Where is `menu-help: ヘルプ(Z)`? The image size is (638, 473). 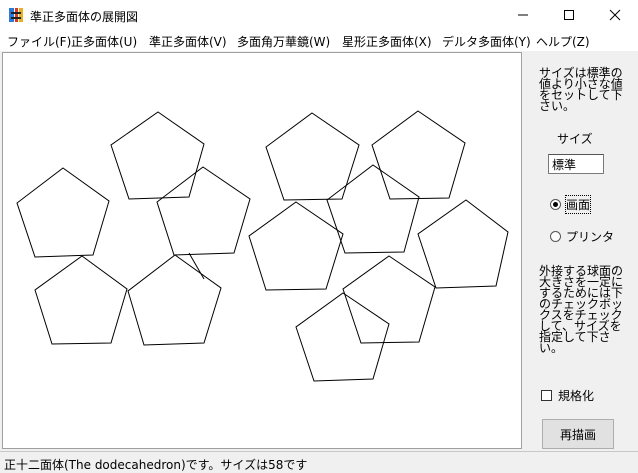 menu-help: ヘルプ(Z) is located at coordinates (563, 41).